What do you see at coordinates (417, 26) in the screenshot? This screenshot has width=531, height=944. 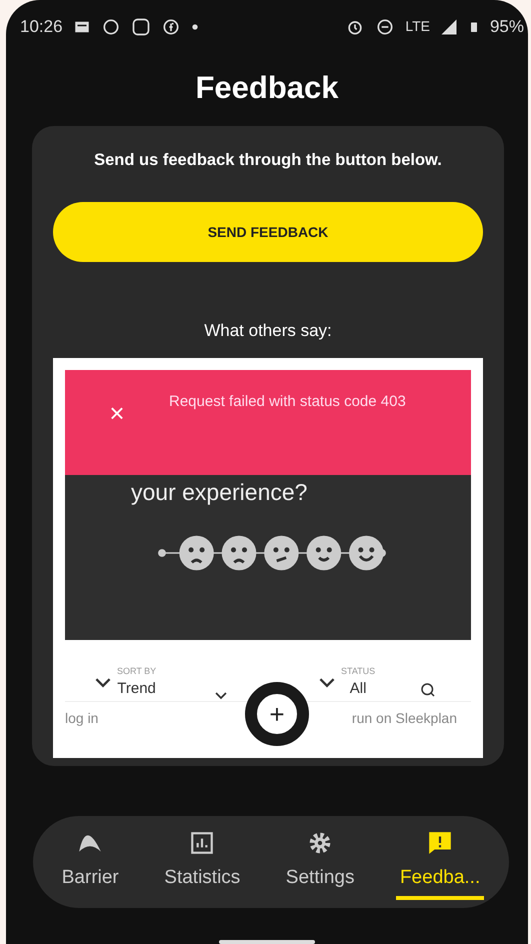 I see `network-type: LTE` at bounding box center [417, 26].